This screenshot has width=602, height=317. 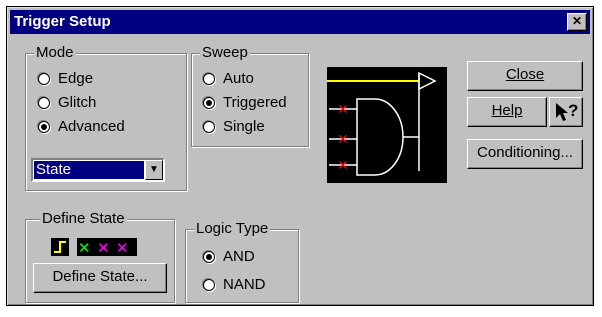 I want to click on close-icon: ✕, so click(x=577, y=21).